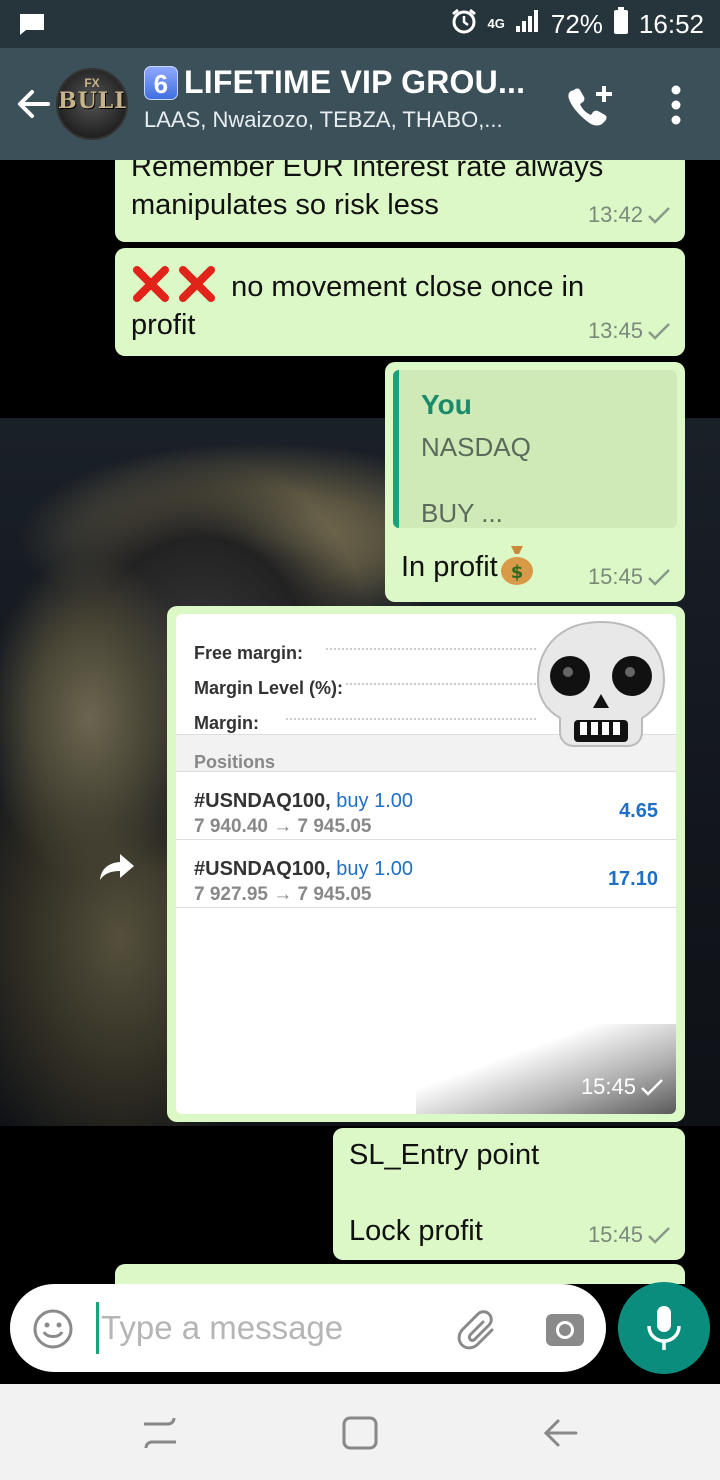  What do you see at coordinates (416, 1231) in the screenshot?
I see `message-text: Lock profit` at bounding box center [416, 1231].